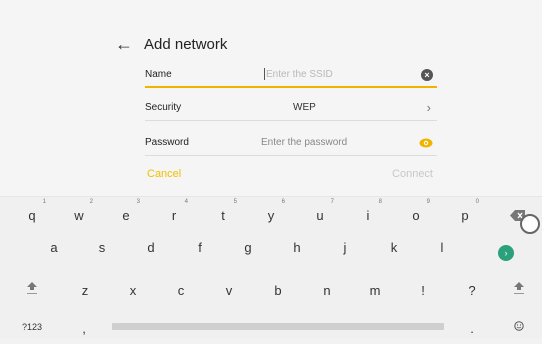  Describe the element at coordinates (223, 215) in the screenshot. I see `key-t: t5` at that location.